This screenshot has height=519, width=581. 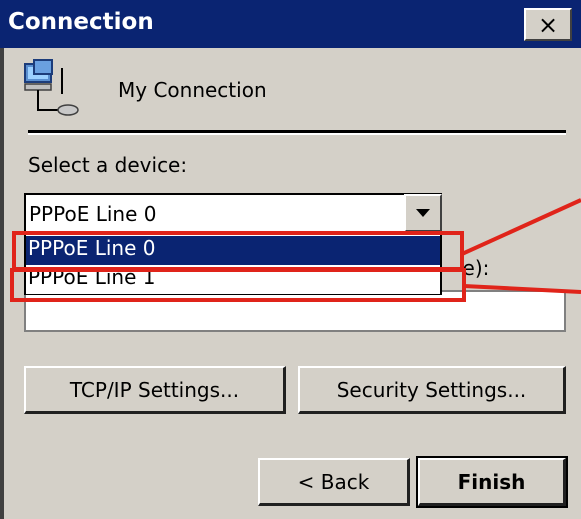 I want to click on divider-highlight, so click(x=297, y=134).